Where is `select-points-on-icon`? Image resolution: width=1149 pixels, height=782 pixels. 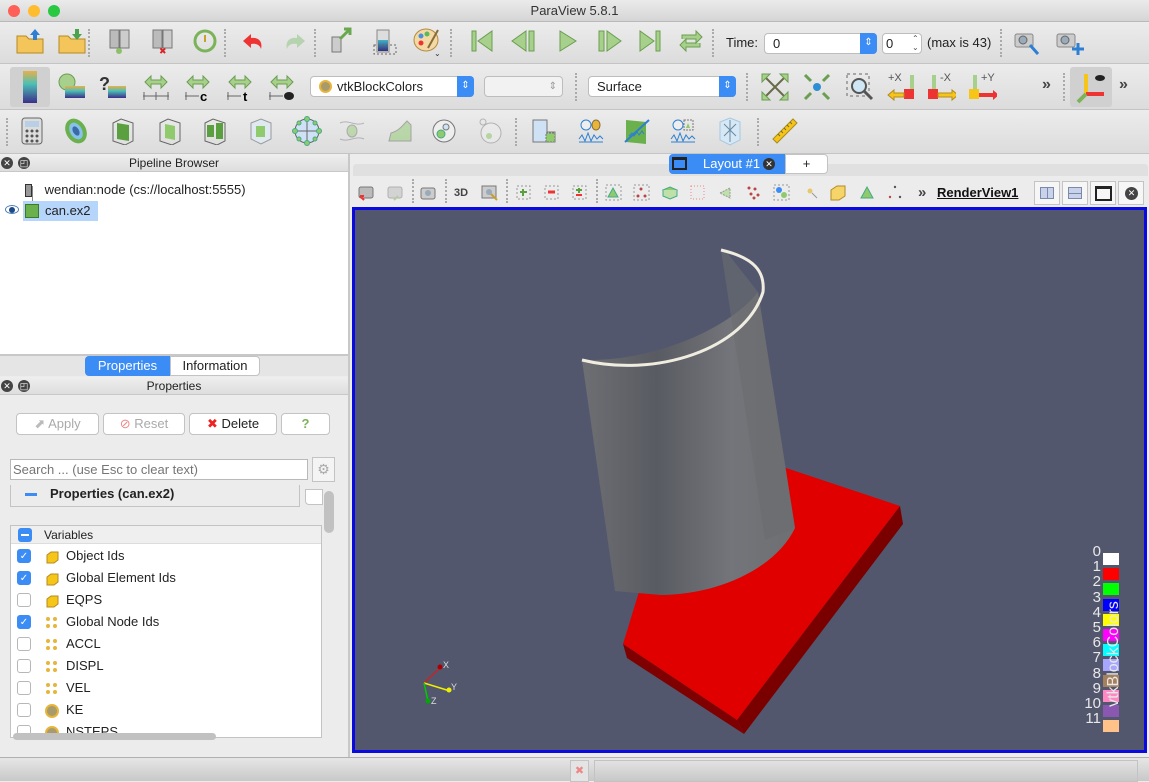
select-points-on-icon is located at coordinates (642, 193).